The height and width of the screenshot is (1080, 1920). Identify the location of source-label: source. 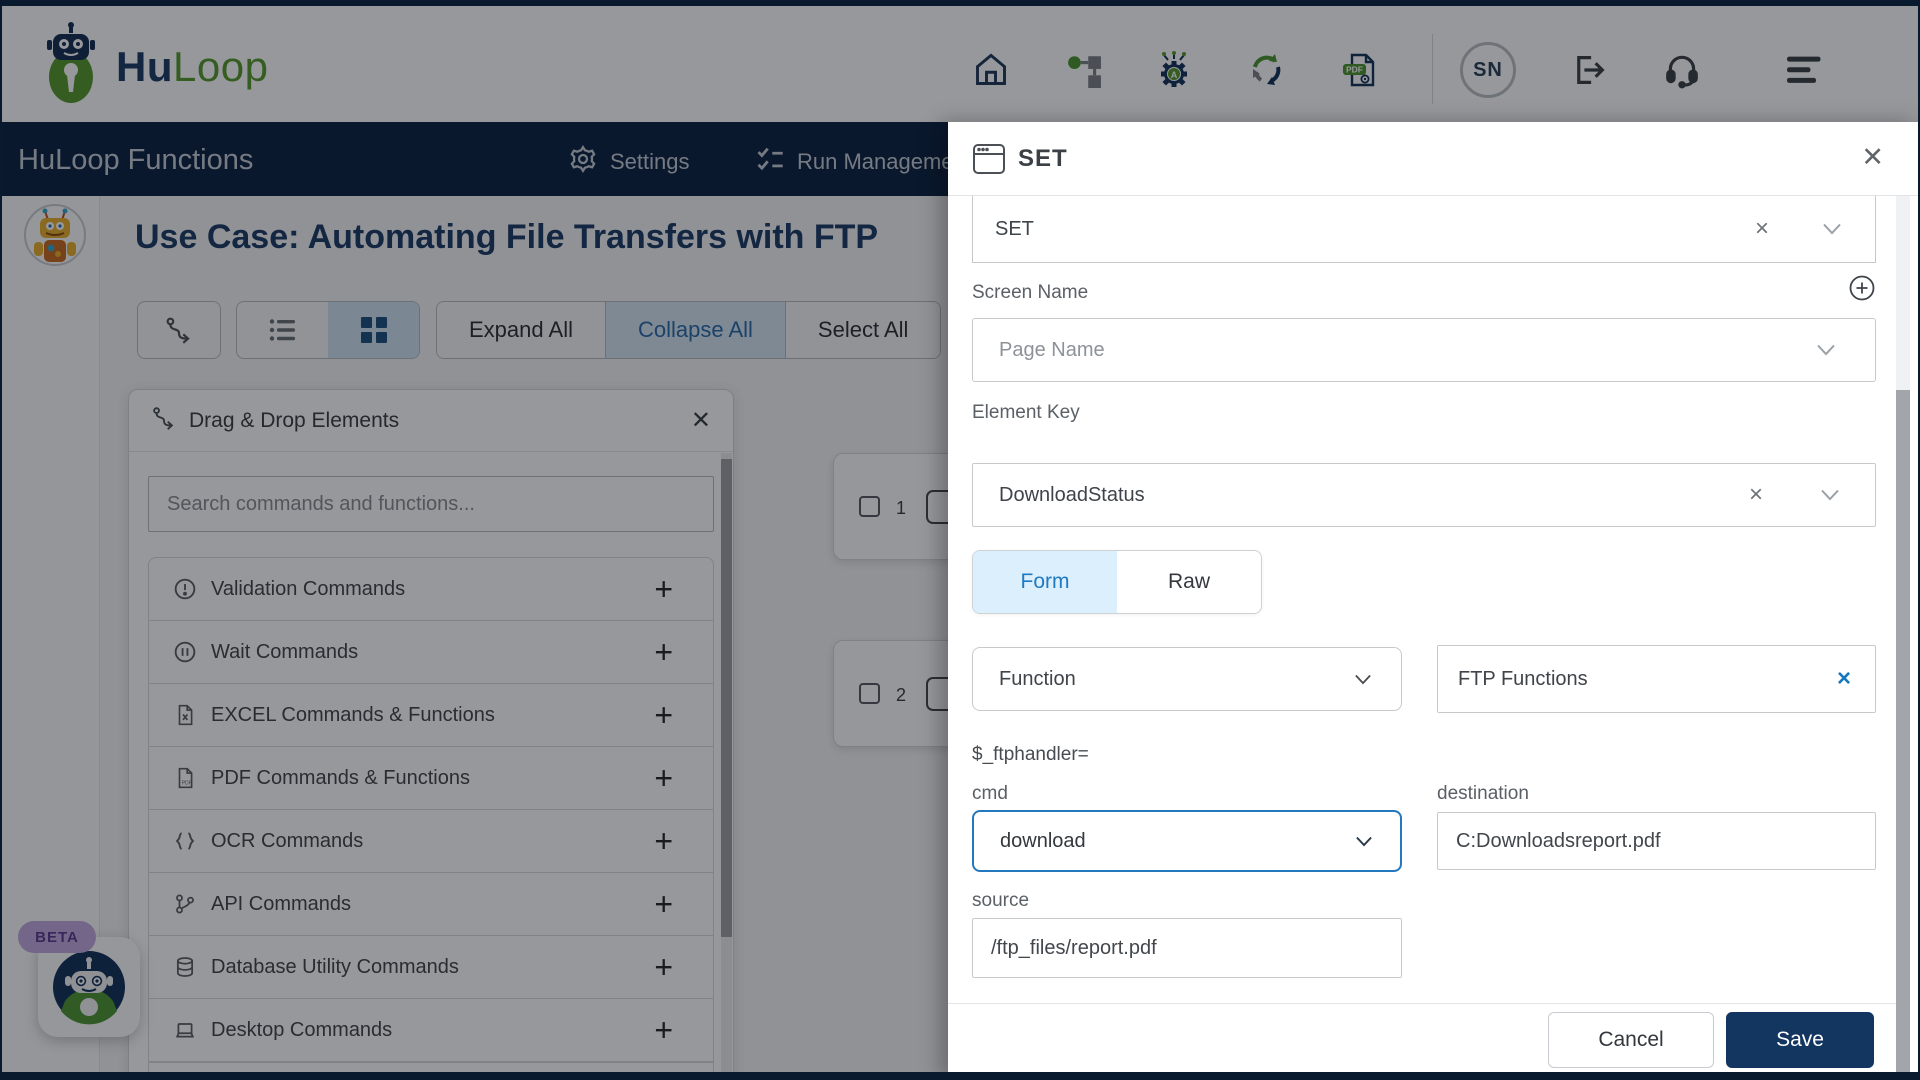
(1001, 900).